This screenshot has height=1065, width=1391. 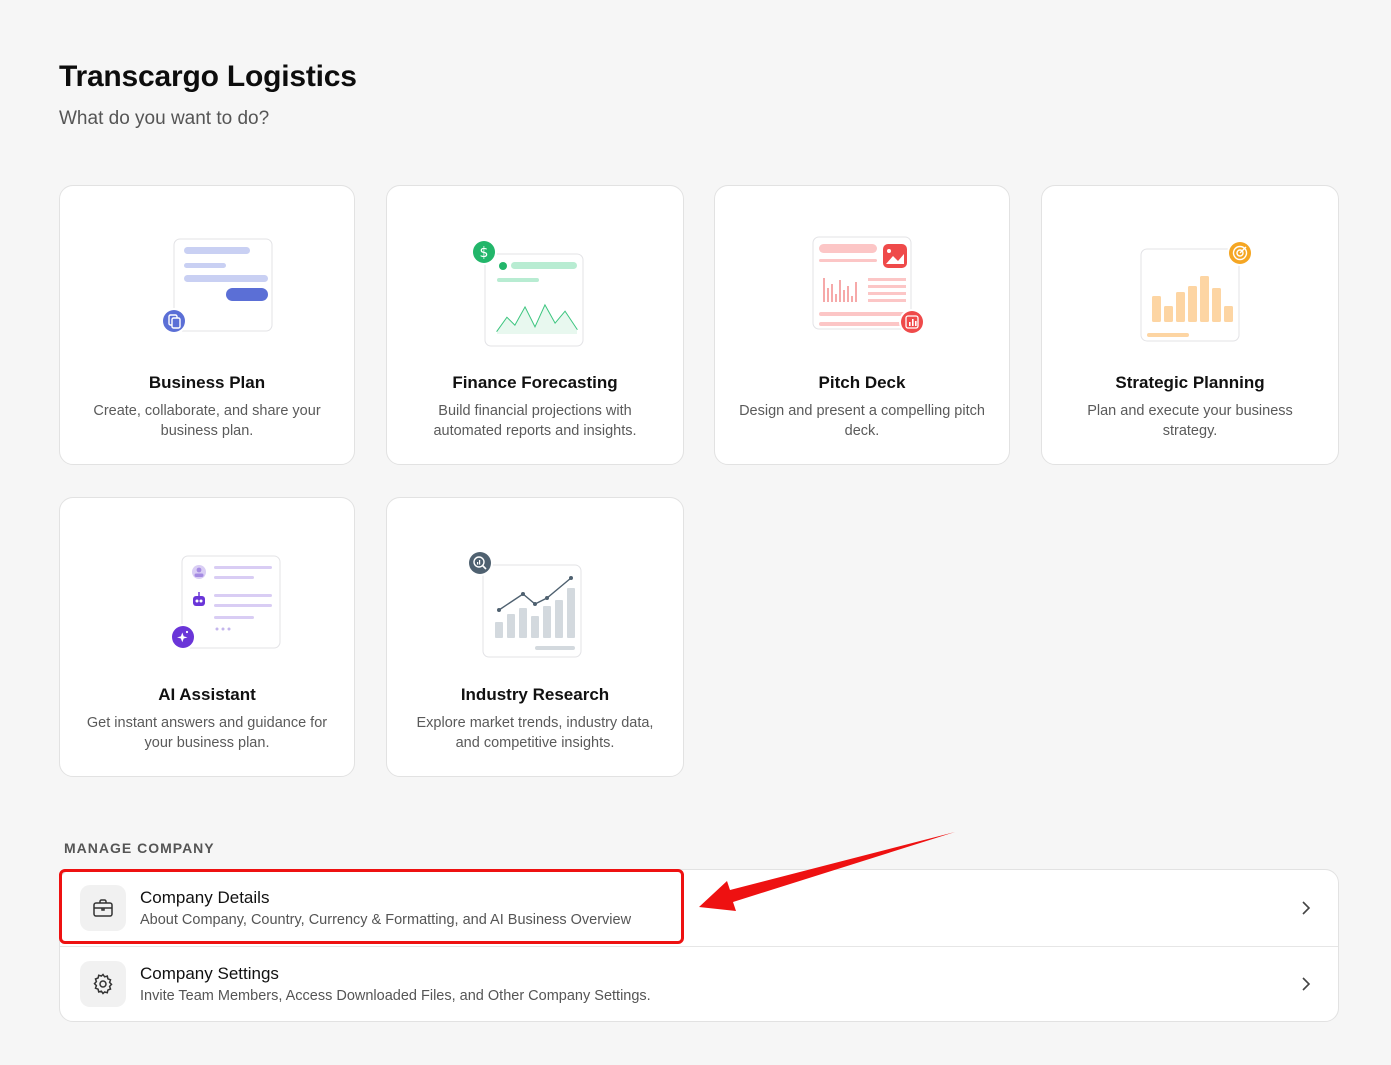 I want to click on card-title: Finance Forecasting, so click(x=535, y=382).